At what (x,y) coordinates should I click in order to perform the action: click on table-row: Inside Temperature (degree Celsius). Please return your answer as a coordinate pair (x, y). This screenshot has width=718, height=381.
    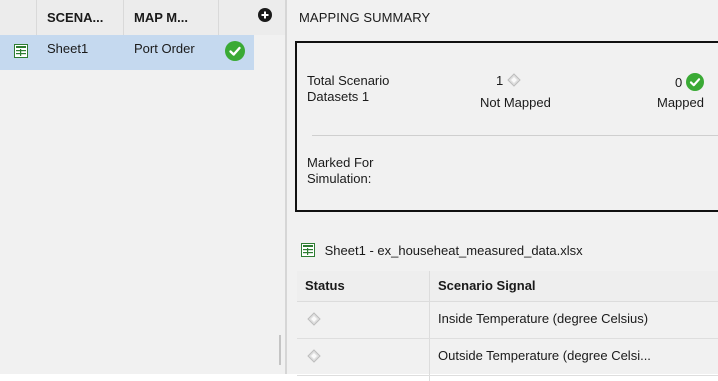
    Looking at the image, I should click on (507, 320).